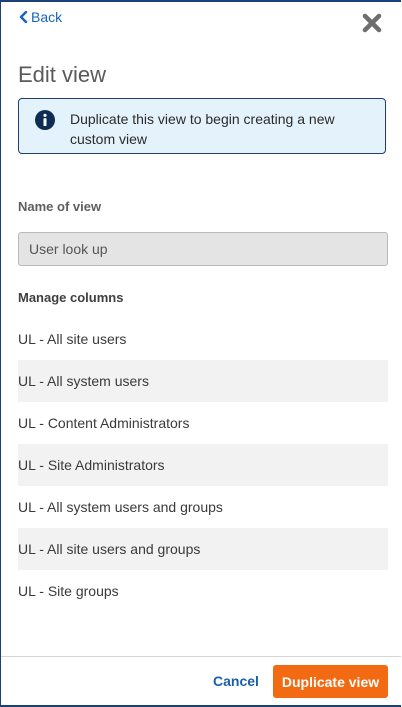 The height and width of the screenshot is (707, 402). What do you see at coordinates (201, 656) in the screenshot?
I see `footer-divider` at bounding box center [201, 656].